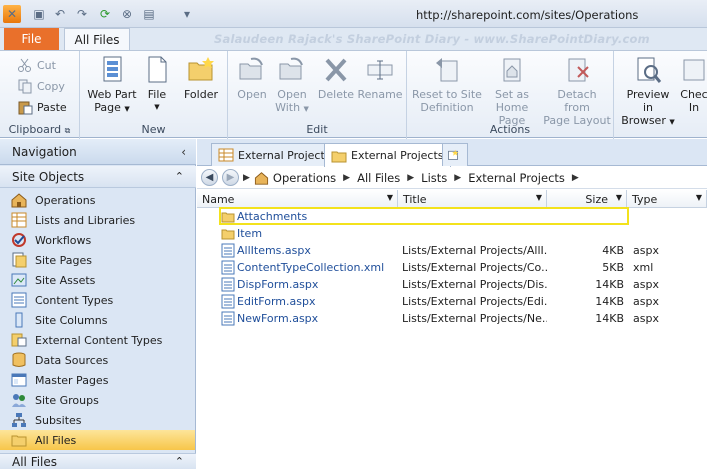  Describe the element at coordinates (251, 68) in the screenshot. I see `open-folder-icon` at that location.